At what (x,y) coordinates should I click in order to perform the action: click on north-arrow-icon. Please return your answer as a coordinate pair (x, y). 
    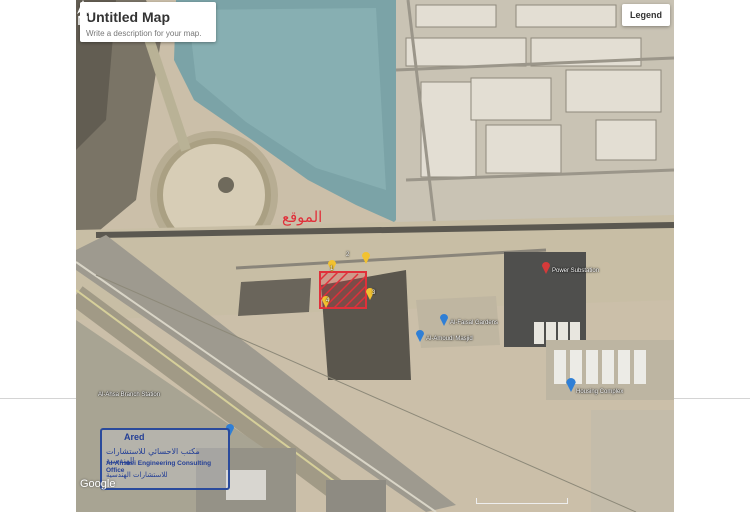
    Looking at the image, I should click on (83, 13).